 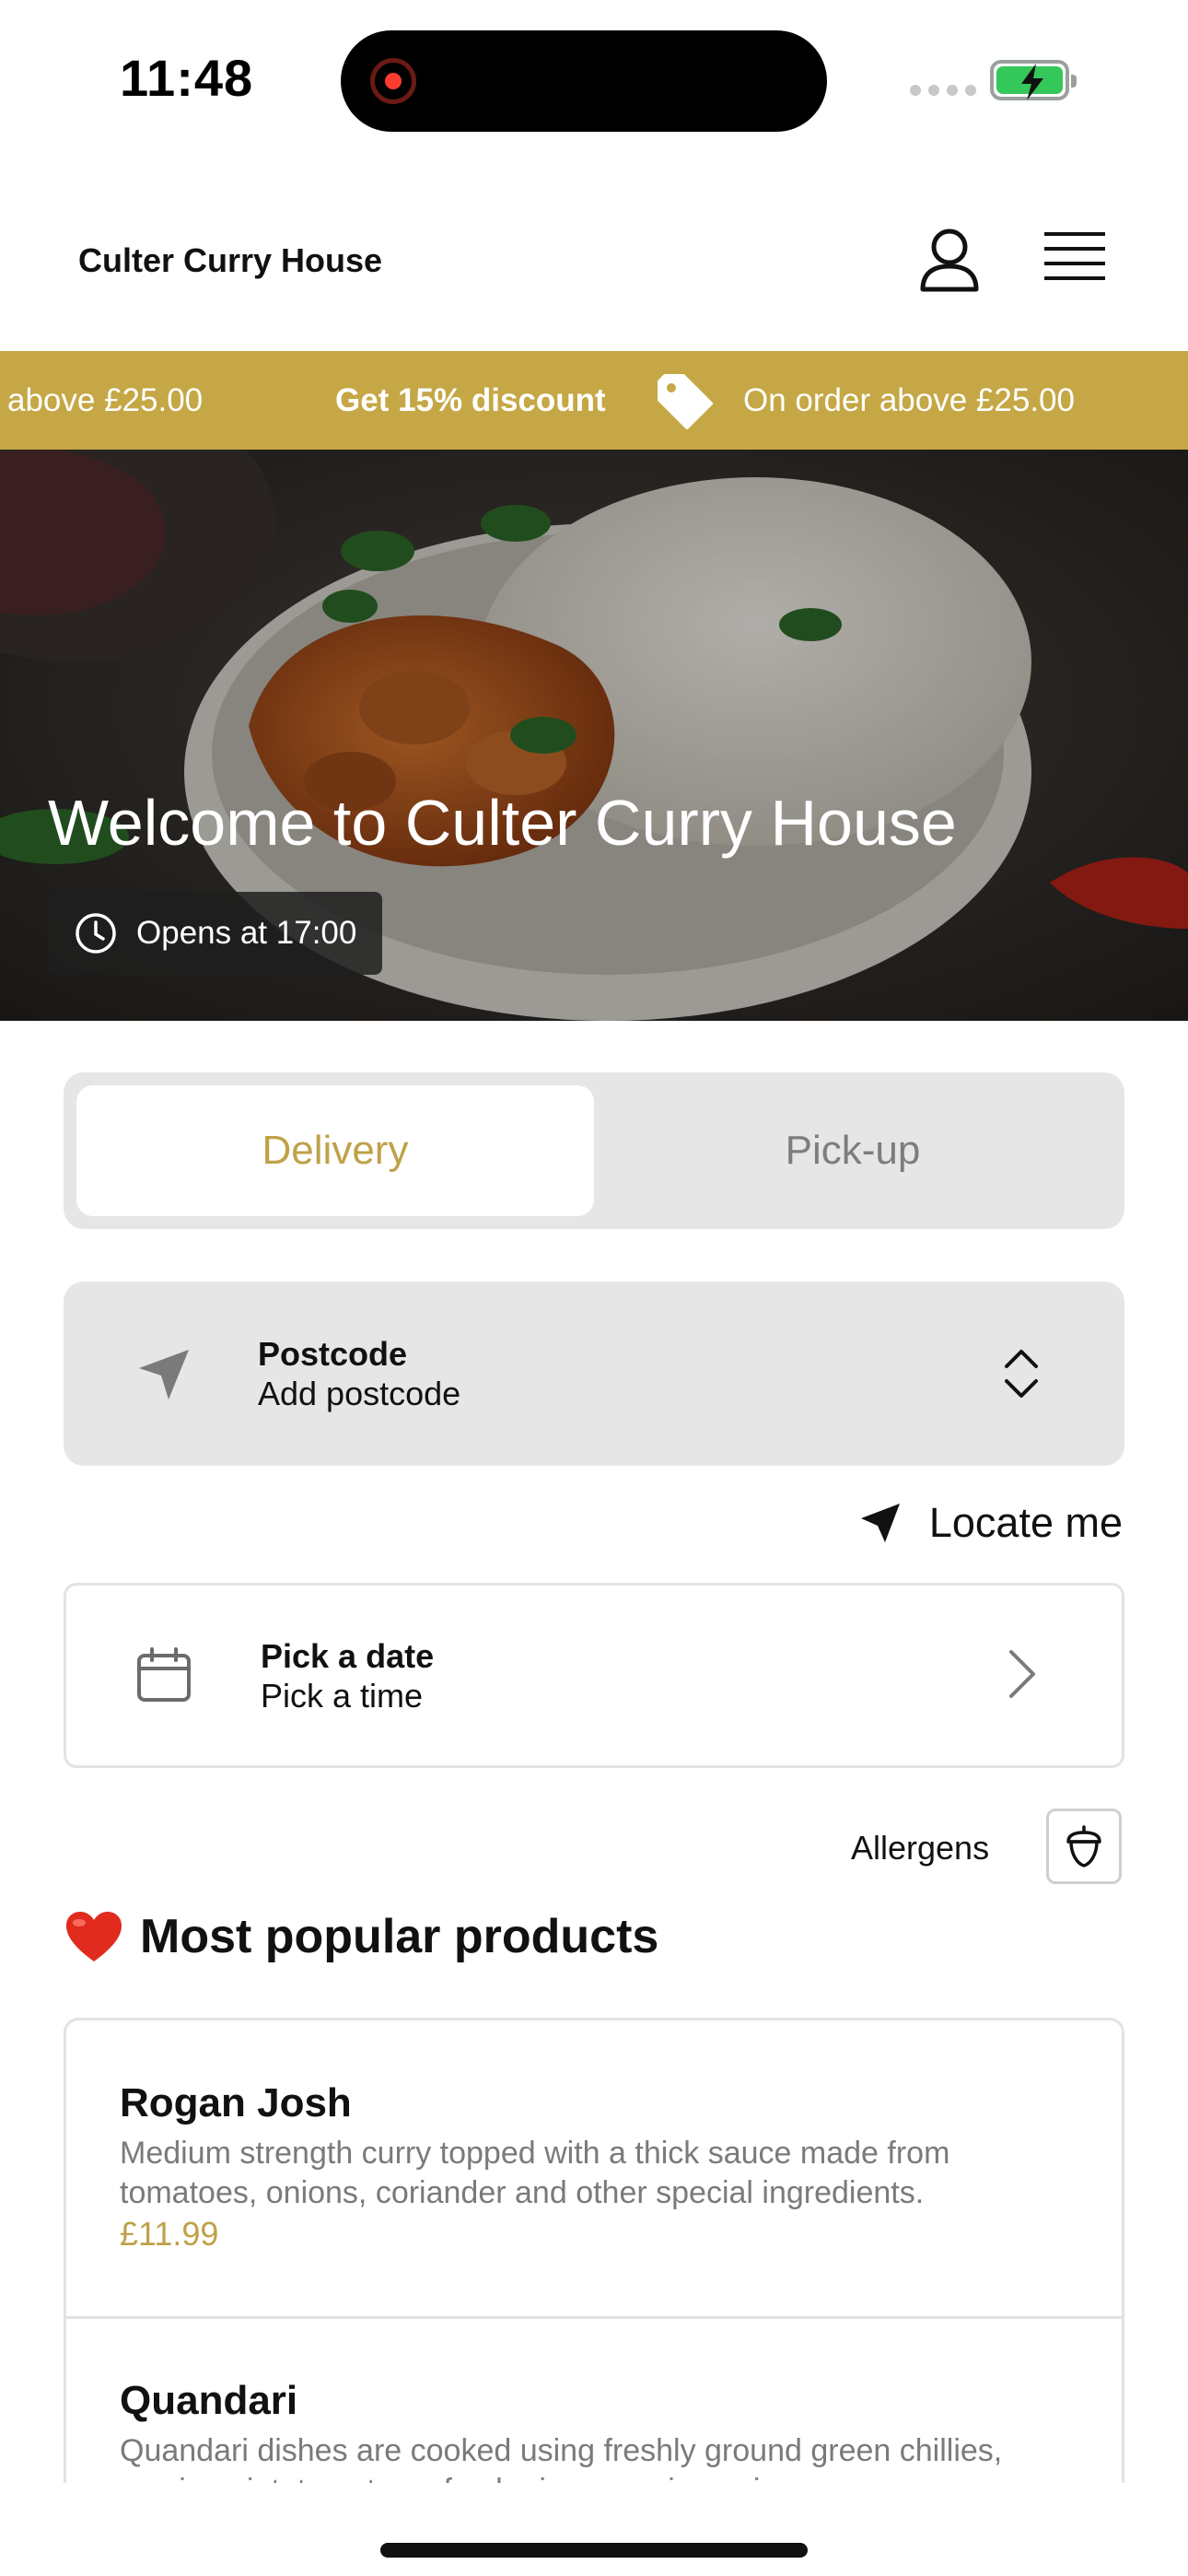 I want to click on bottom-safe-area, so click(x=594, y=2529).